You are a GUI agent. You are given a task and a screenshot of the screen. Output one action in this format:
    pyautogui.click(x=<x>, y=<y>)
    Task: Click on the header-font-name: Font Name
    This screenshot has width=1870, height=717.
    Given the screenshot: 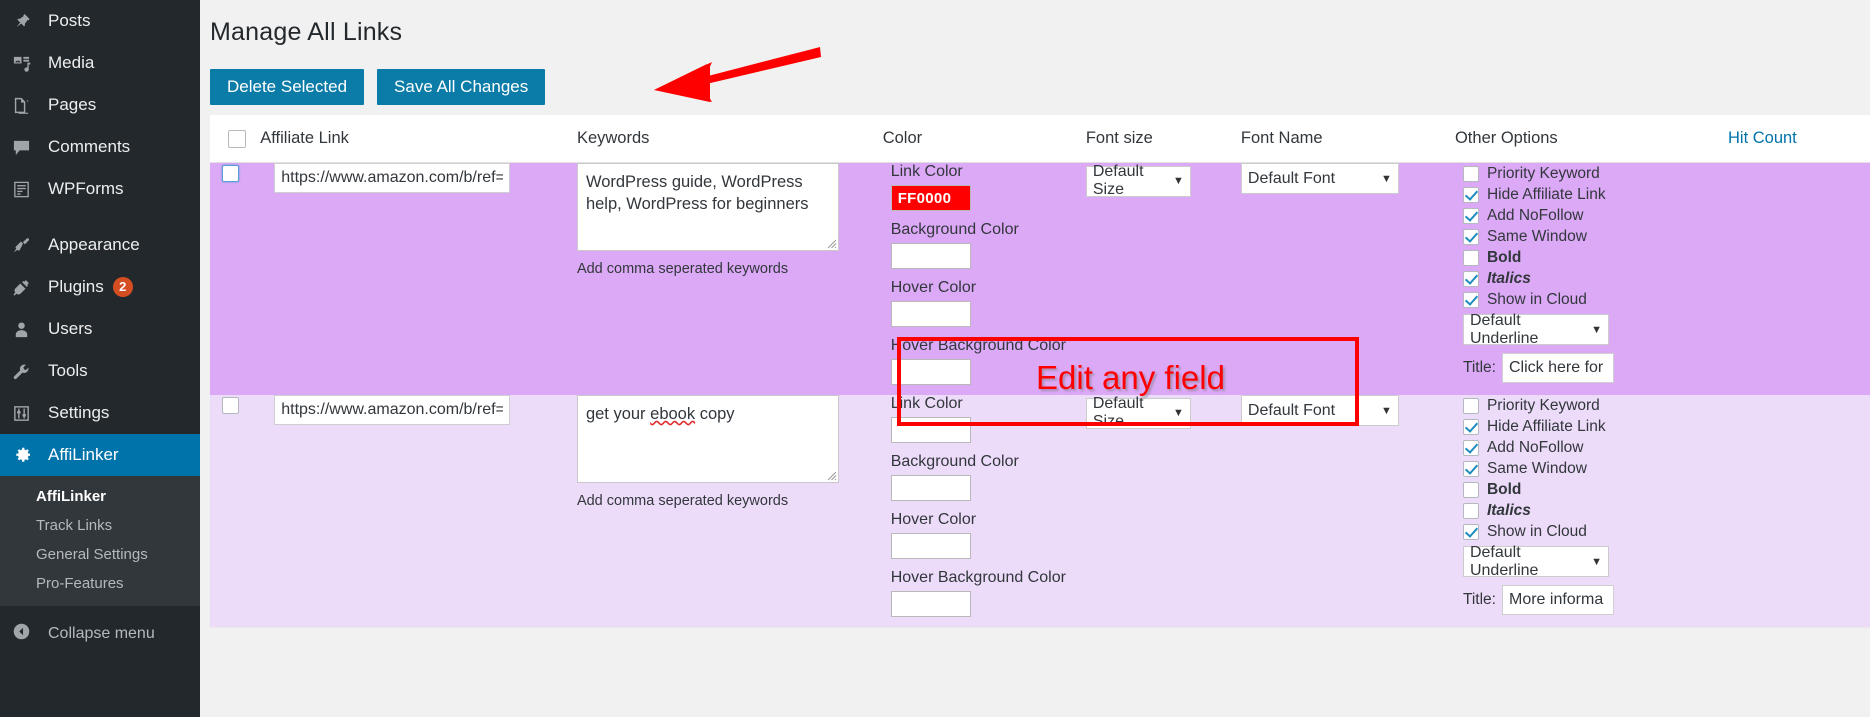 What is the action you would take?
    pyautogui.click(x=1347, y=139)
    